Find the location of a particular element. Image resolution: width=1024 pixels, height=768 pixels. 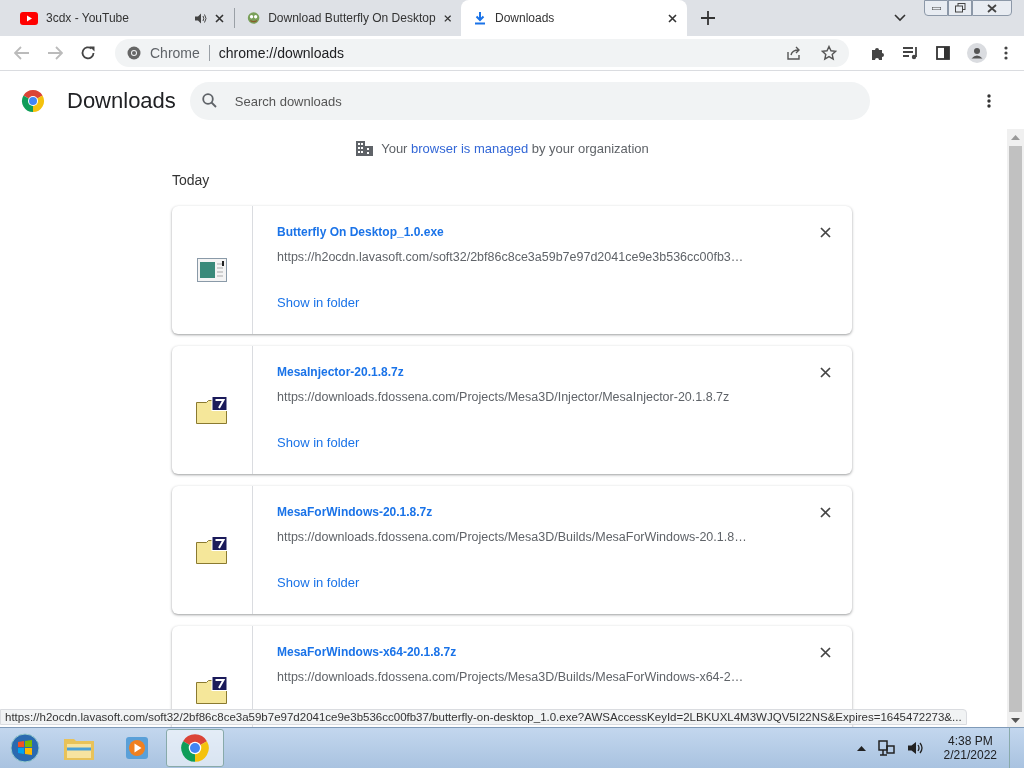

building-icon is located at coordinates (365, 148).